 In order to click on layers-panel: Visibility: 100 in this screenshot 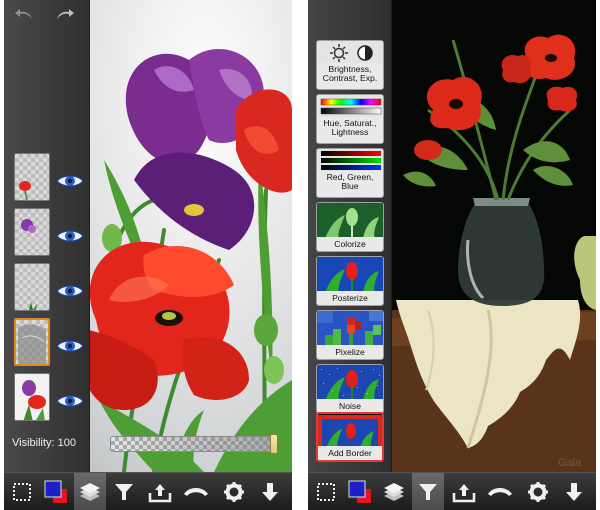, I will do `click(47, 236)`.